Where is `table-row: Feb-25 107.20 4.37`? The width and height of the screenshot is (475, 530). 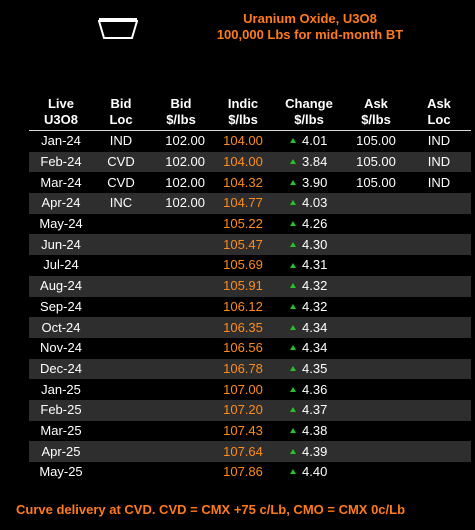 table-row: Feb-25 107.20 4.37 is located at coordinates (250, 410).